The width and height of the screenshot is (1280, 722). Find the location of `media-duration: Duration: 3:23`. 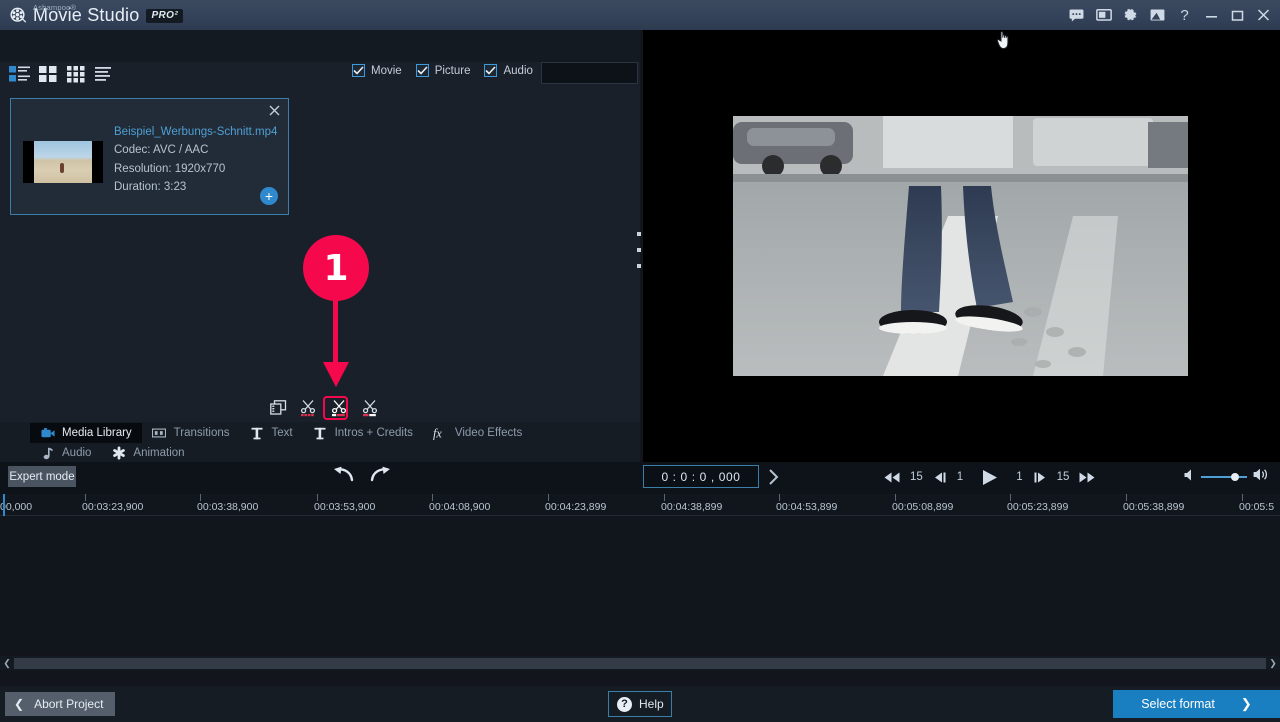

media-duration: Duration: 3:23 is located at coordinates (150, 187).